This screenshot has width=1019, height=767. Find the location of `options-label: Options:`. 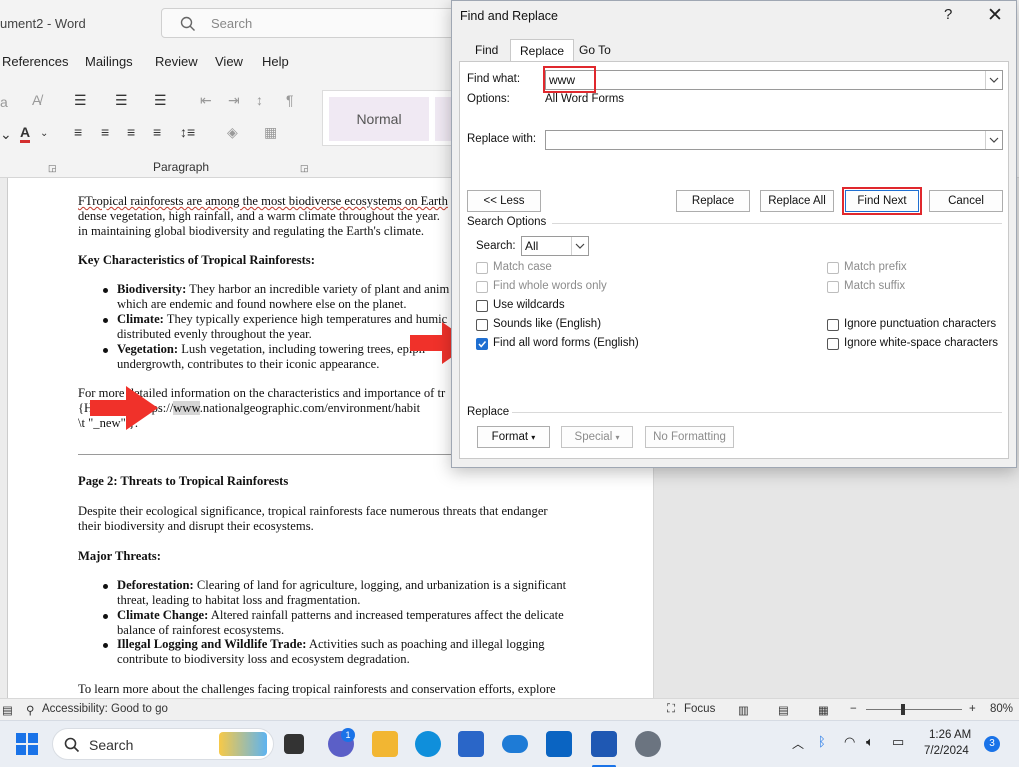

options-label: Options: is located at coordinates (488, 99).